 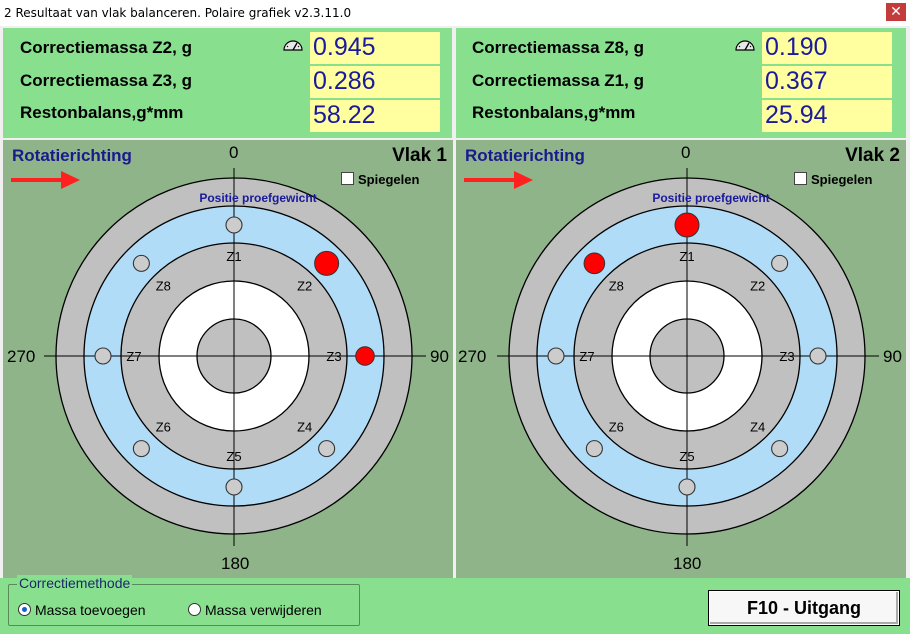 I want to click on plane1-label: Vlak 1, so click(x=419, y=155).